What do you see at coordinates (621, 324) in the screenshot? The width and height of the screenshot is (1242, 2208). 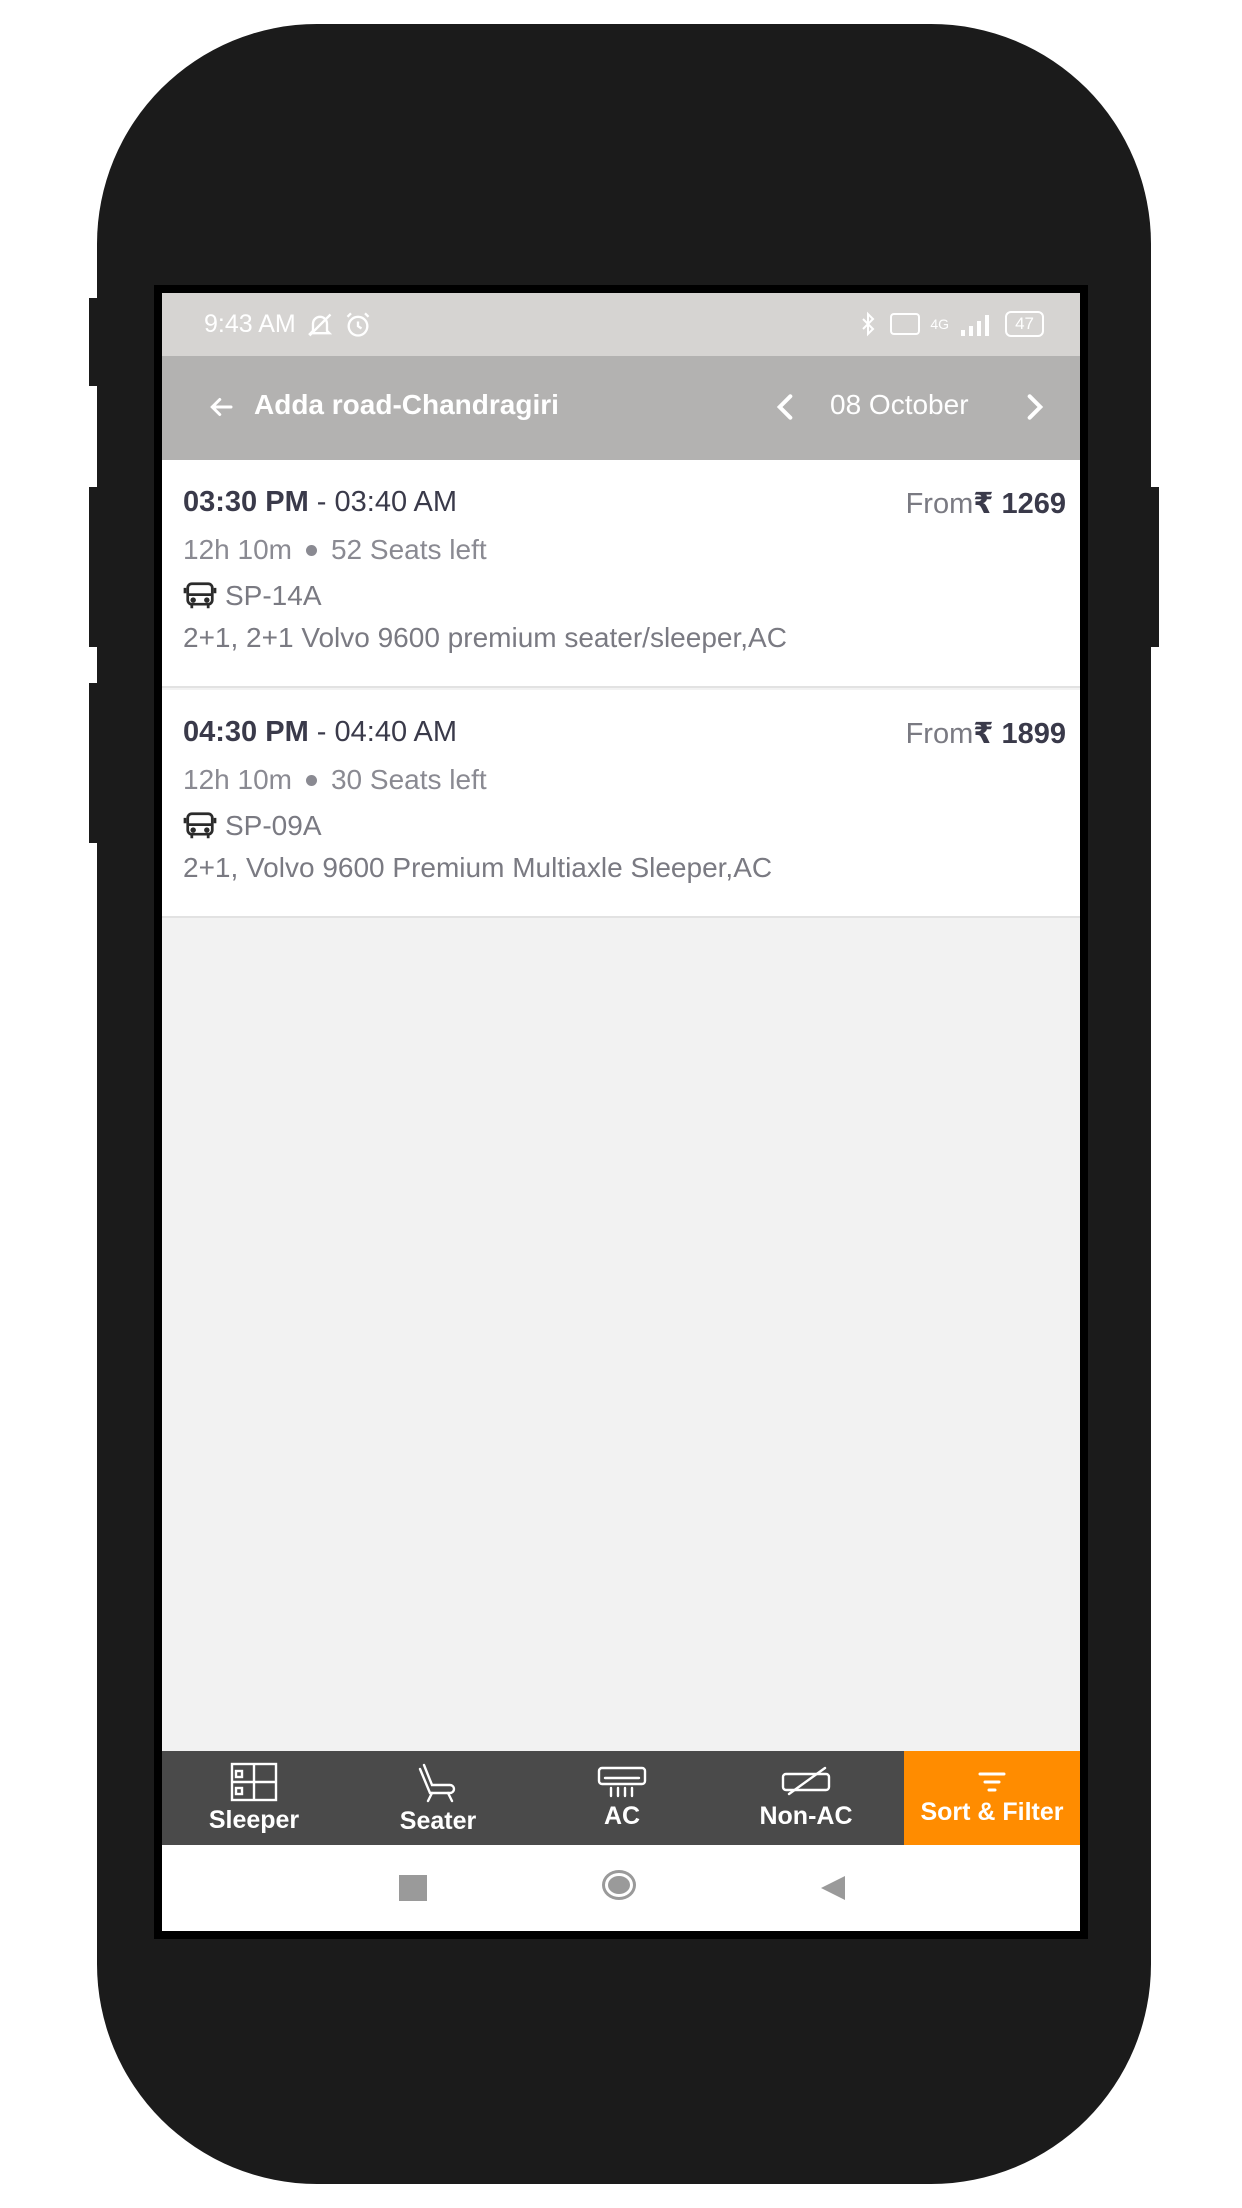 I see `status-bar: 9:43 AM 4G 47` at bounding box center [621, 324].